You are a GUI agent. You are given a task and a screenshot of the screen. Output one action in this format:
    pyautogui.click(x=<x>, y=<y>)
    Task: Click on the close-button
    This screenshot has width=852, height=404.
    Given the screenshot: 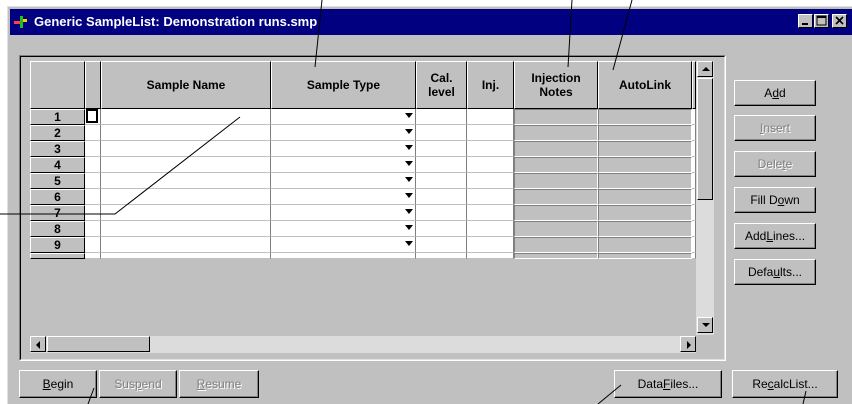 What is the action you would take?
    pyautogui.click(x=839, y=21)
    